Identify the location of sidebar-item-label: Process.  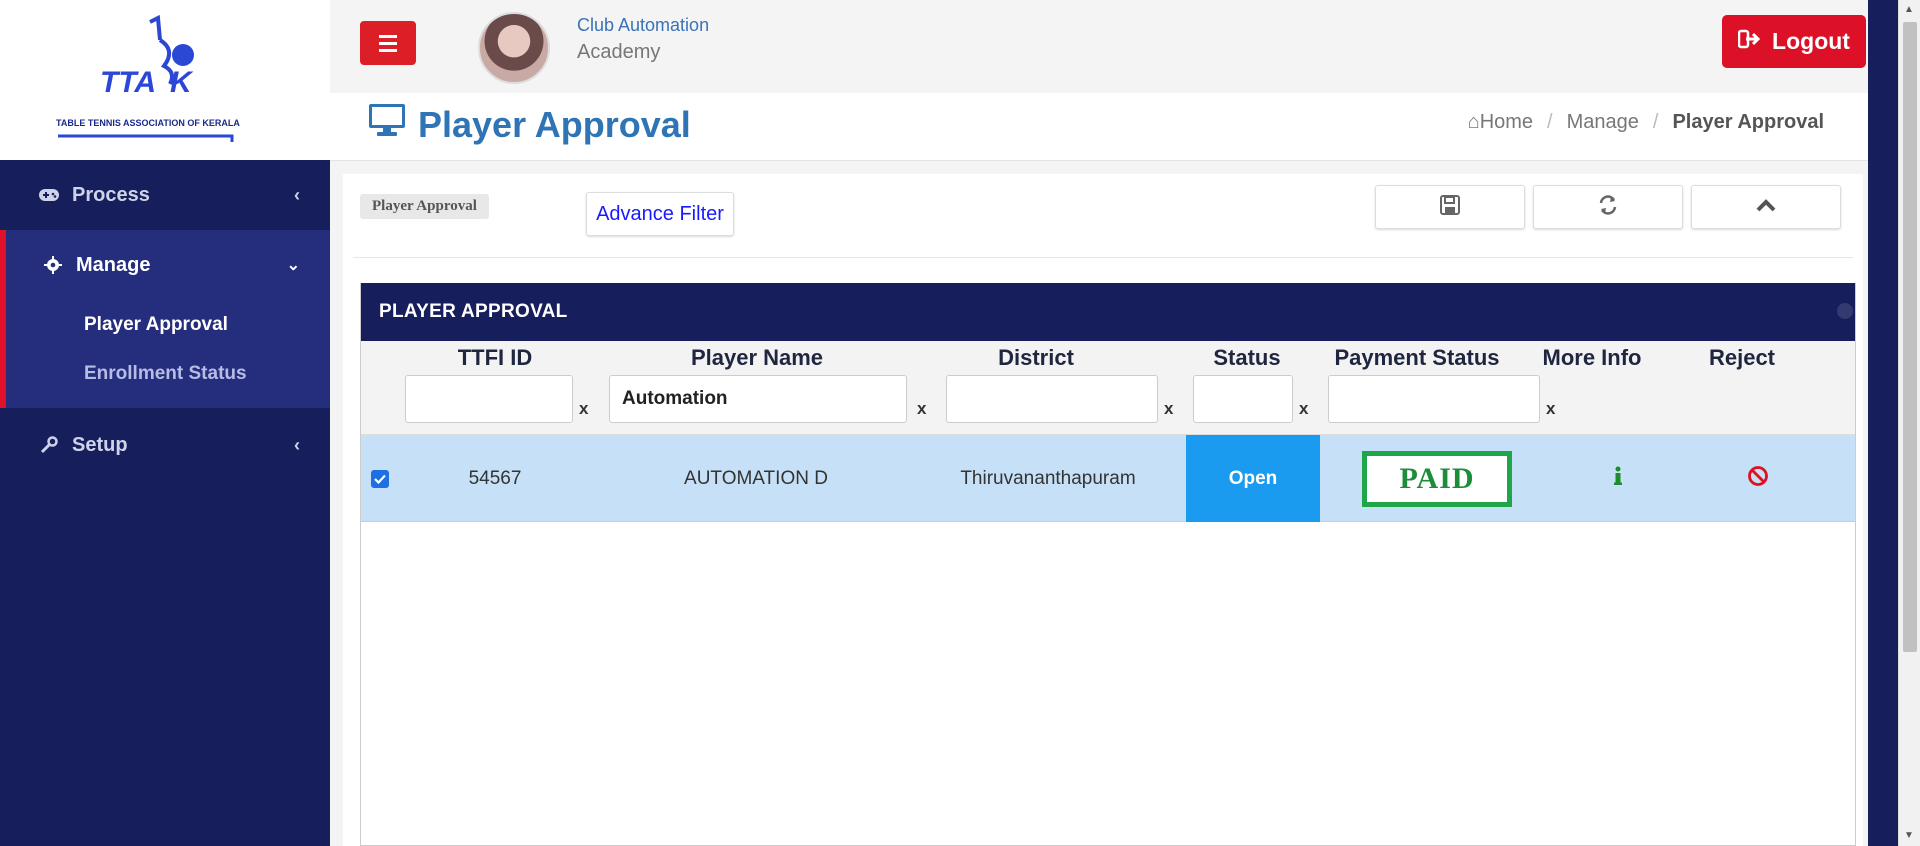
(111, 194).